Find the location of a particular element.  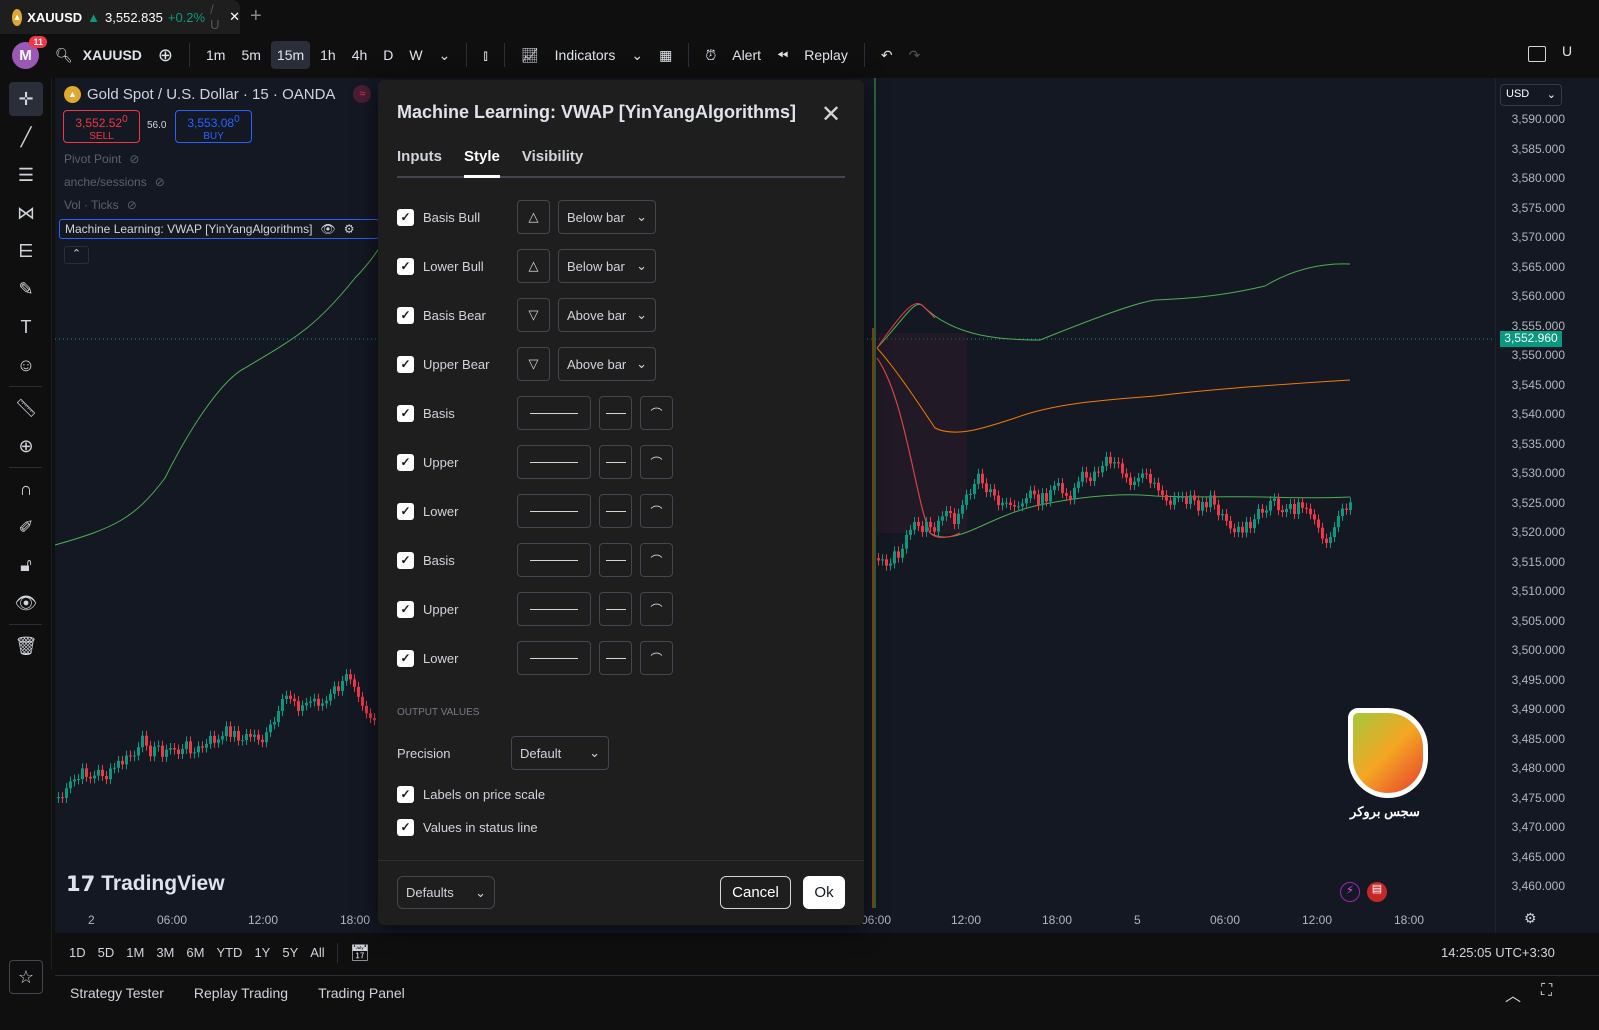

currency-select: USD ⌄ is located at coordinates (1531, 95).